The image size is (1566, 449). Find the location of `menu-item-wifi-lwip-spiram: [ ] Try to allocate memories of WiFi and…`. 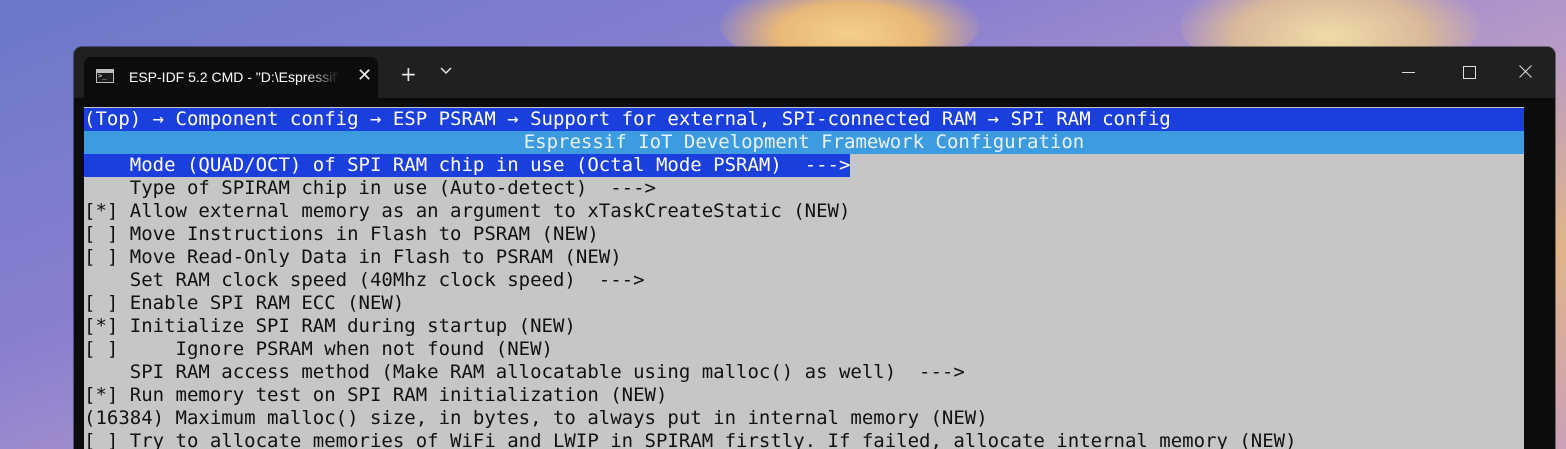

menu-item-wifi-lwip-spiram: [ ] Try to allocate memories of WiFi and… is located at coordinates (690, 439).